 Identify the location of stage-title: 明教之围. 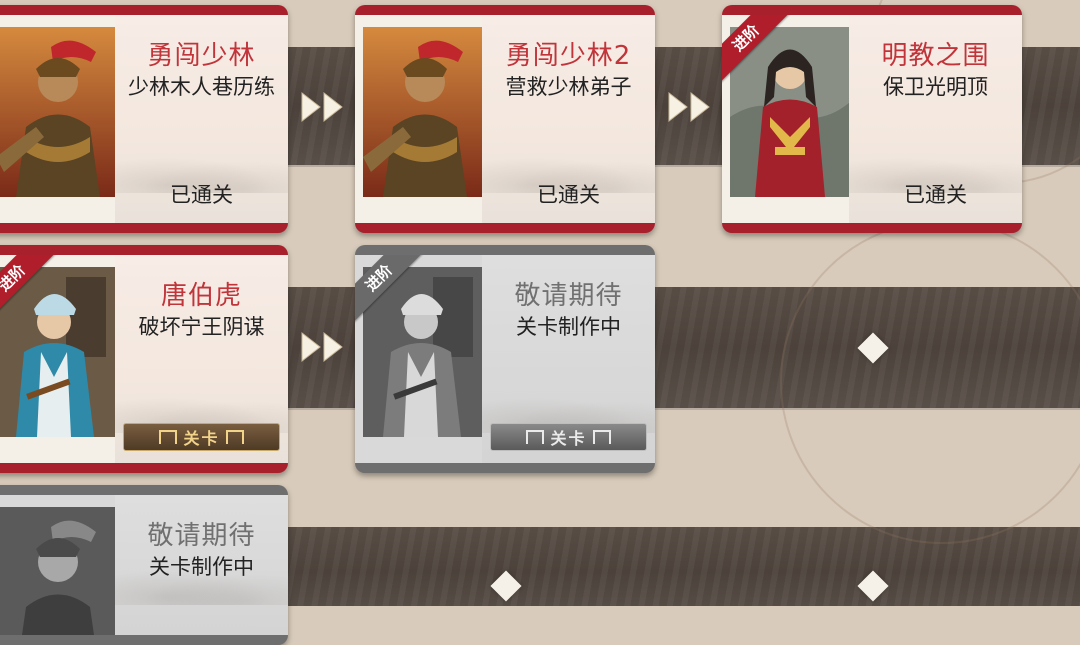
(935, 56).